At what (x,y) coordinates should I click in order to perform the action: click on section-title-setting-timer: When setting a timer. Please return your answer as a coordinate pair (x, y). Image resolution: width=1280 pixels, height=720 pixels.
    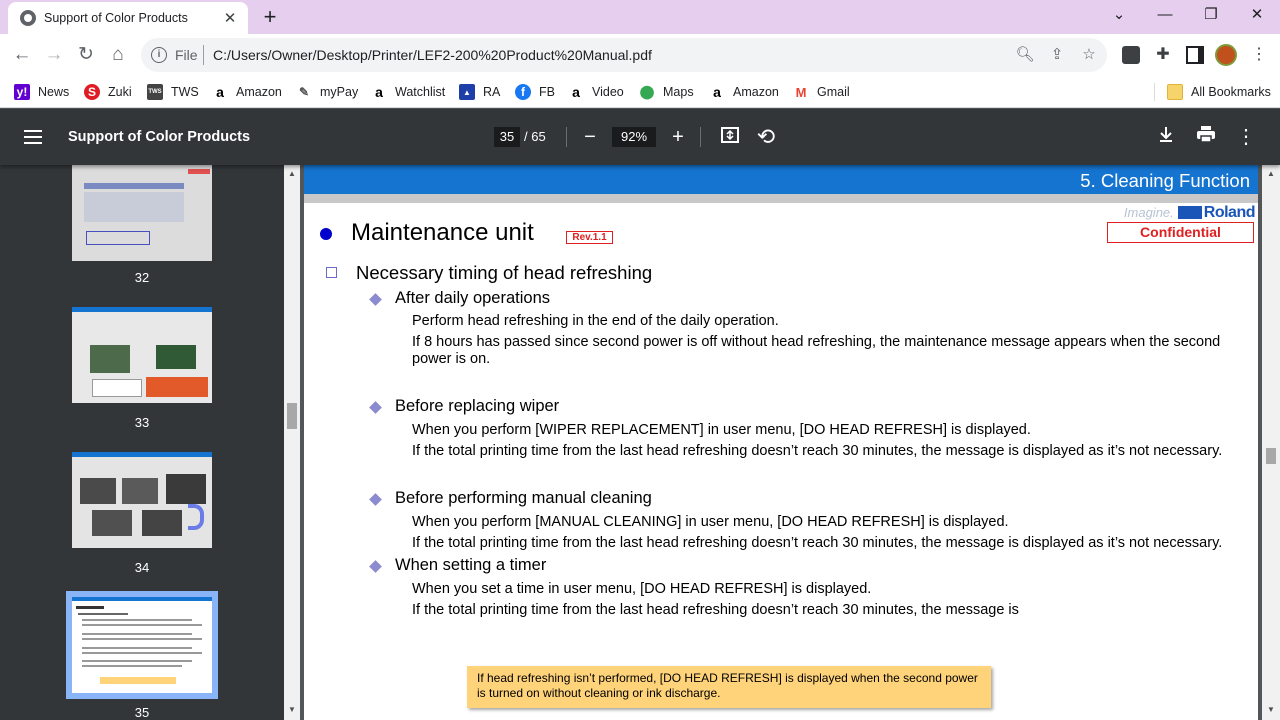
    Looking at the image, I should click on (471, 565).